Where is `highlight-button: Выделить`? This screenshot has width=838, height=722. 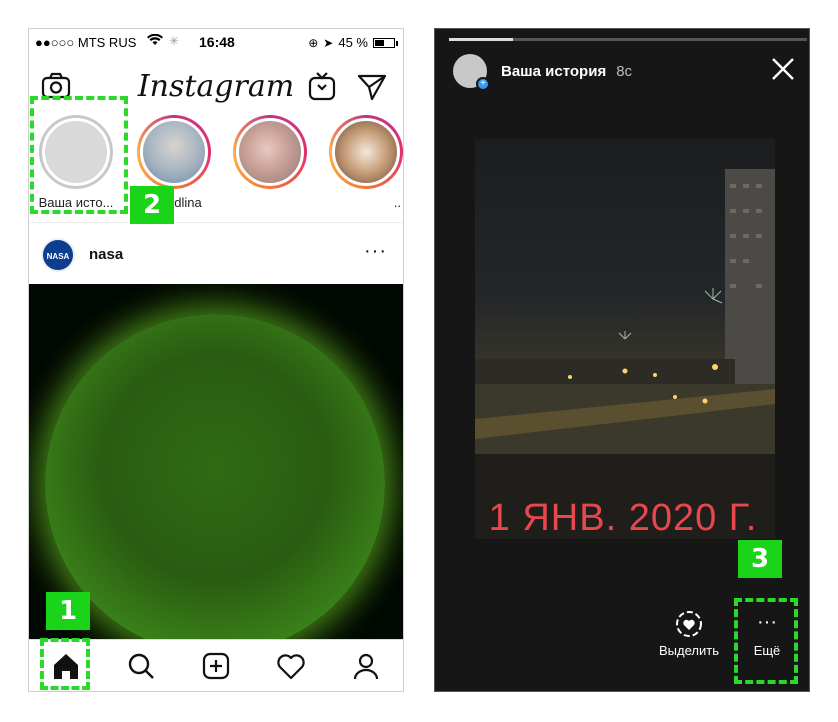 highlight-button: Выделить is located at coordinates (689, 633).